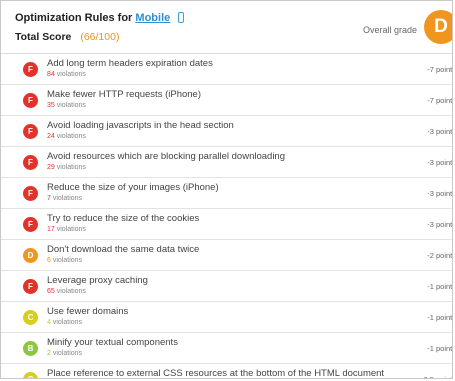 This screenshot has width=455, height=381. I want to click on violations-text: 6 violations, so click(64, 260).